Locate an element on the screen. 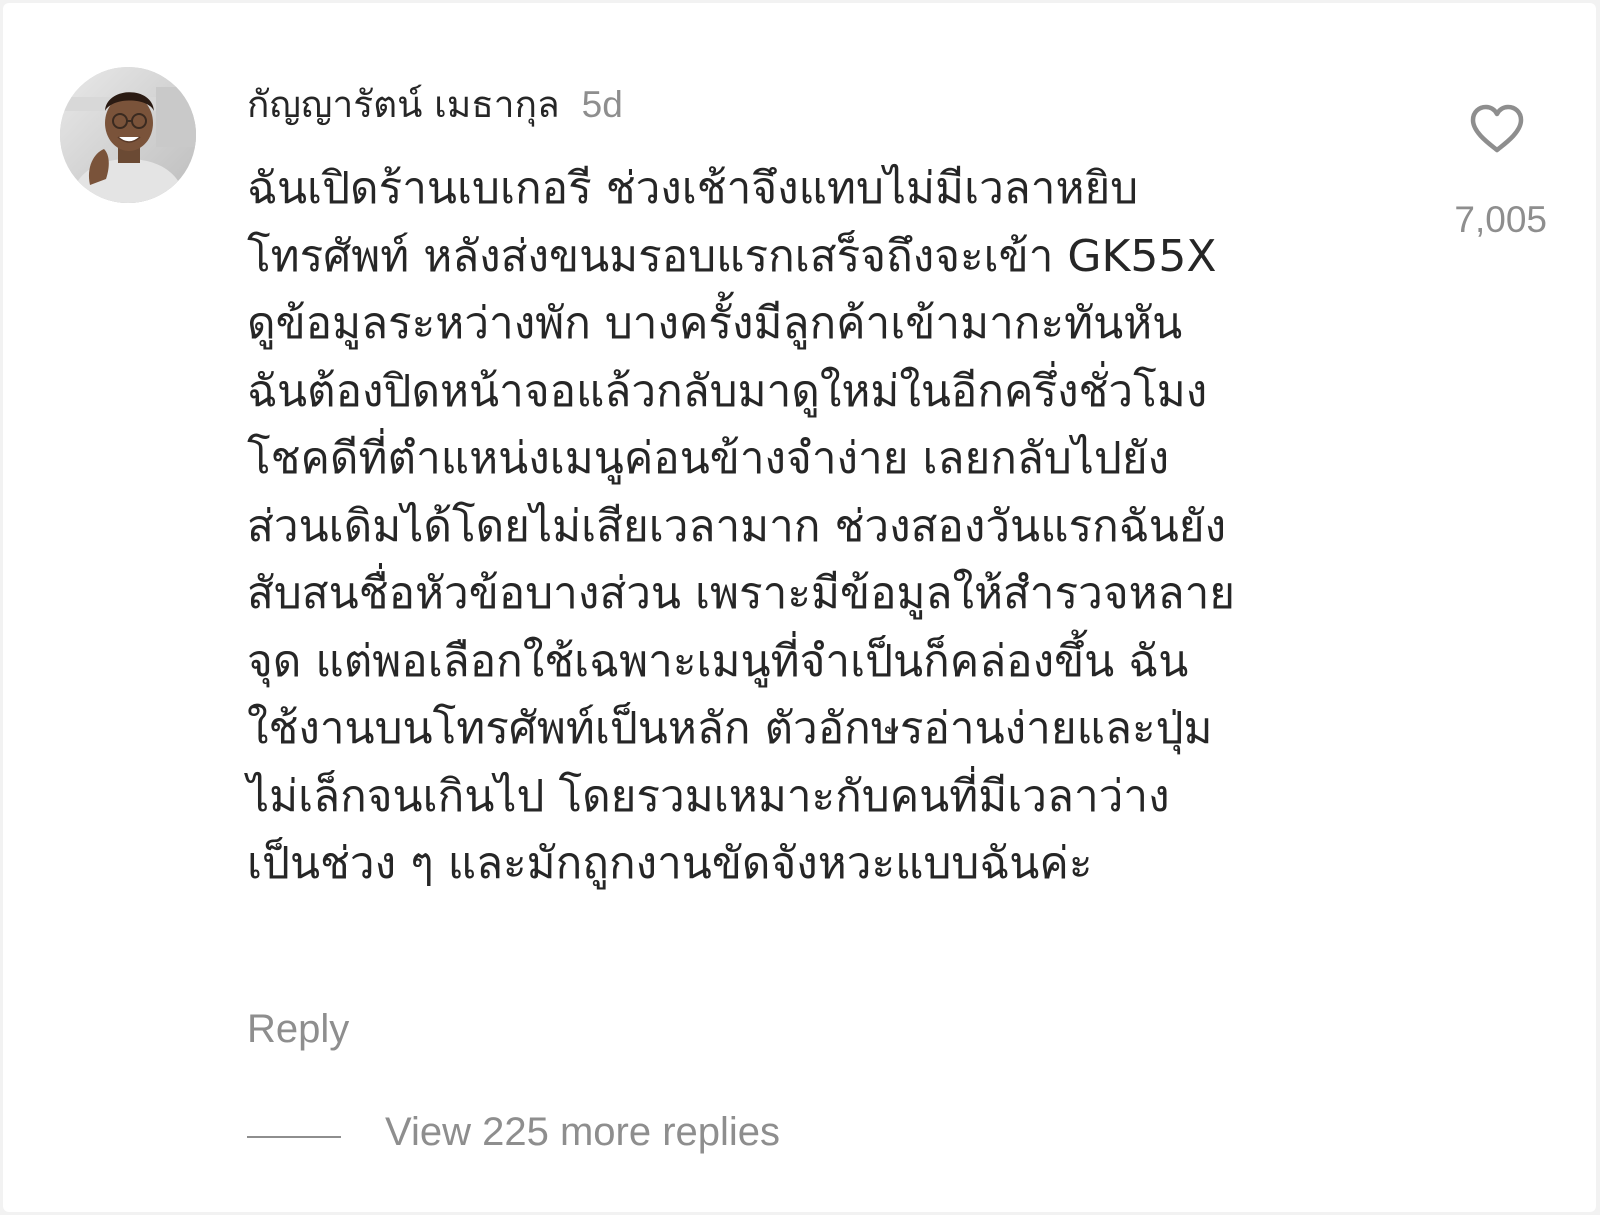  timestamp: 5d is located at coordinates (602, 104).